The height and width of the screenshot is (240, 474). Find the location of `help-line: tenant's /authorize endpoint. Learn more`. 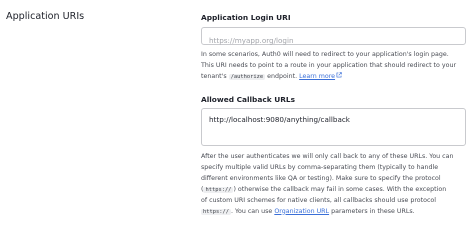

help-line: tenant's /authorize endpoint. Learn more is located at coordinates (334, 77).